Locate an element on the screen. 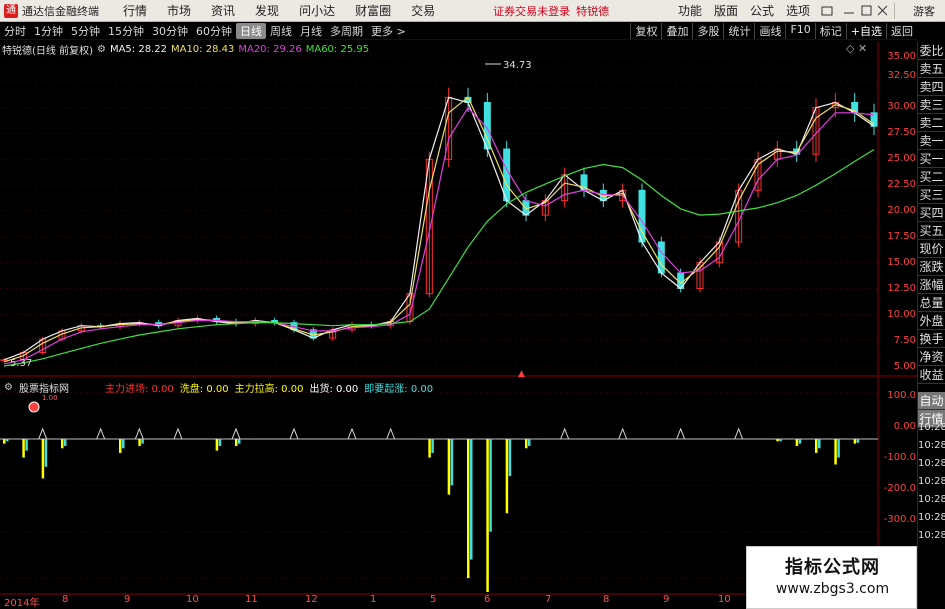 This screenshot has width=945, height=609. indicator-title: 股票指标网 is located at coordinates (43, 389).